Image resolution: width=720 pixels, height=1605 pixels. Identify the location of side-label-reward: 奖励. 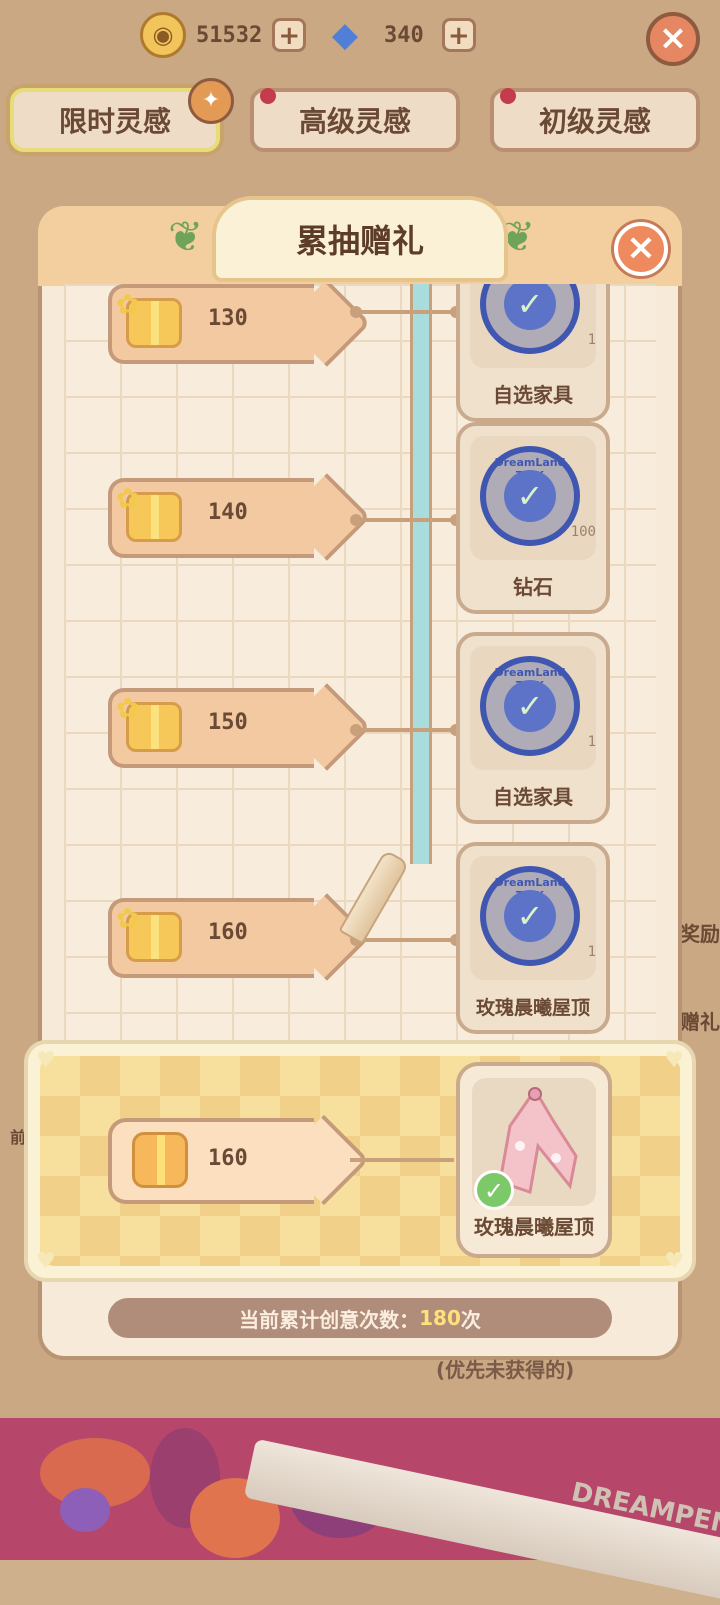
(700, 934).